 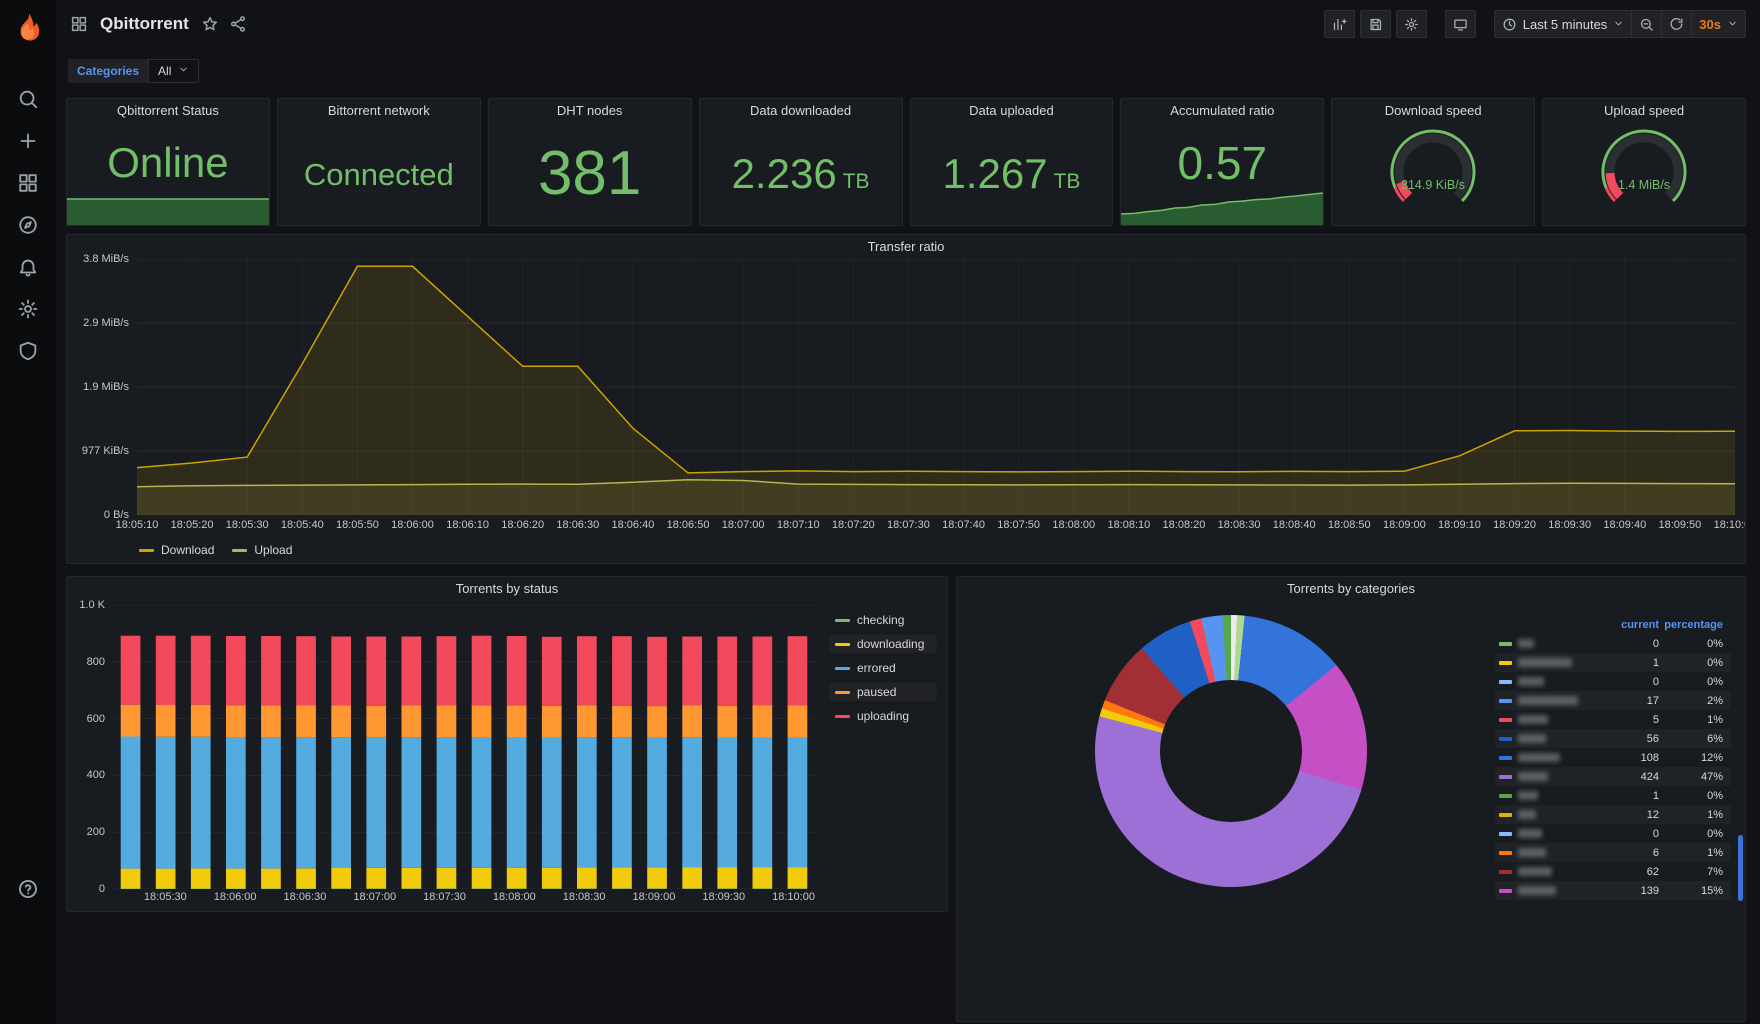 I want to click on category-current-value: 5, so click(x=1655, y=719).